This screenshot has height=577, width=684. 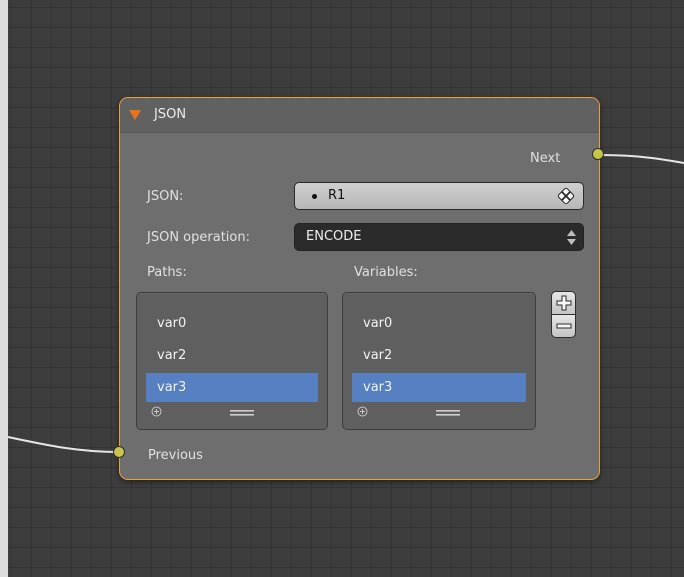 I want to click on minus-icon, so click(x=564, y=326).